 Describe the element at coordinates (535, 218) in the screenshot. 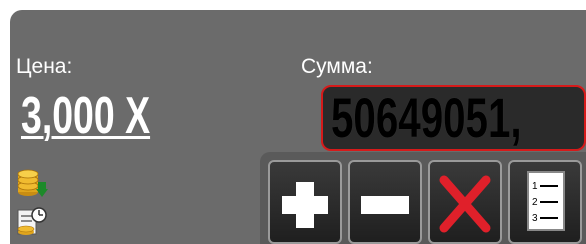

I see `svg-text: 3` at that location.